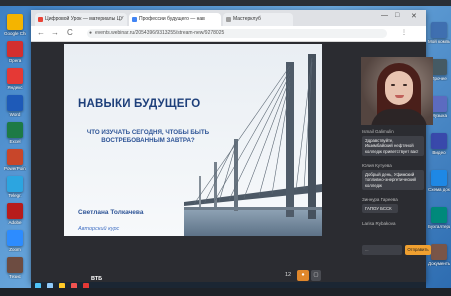 Image resolution: width=451 pixels, height=296 pixels. What do you see at coordinates (414, 16) in the screenshot?
I see `close-icon: ✕` at bounding box center [414, 16].